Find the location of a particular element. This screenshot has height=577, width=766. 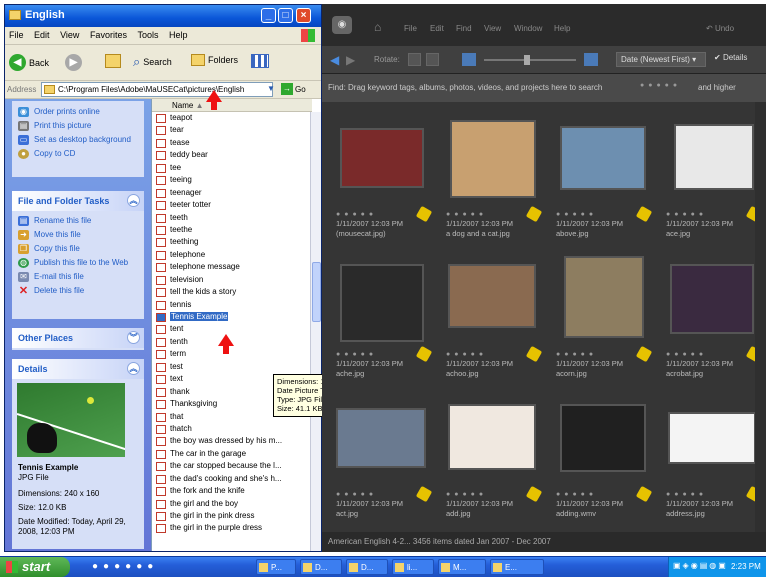

sort-order-select: Date (Newest First) ▾ is located at coordinates (661, 59).